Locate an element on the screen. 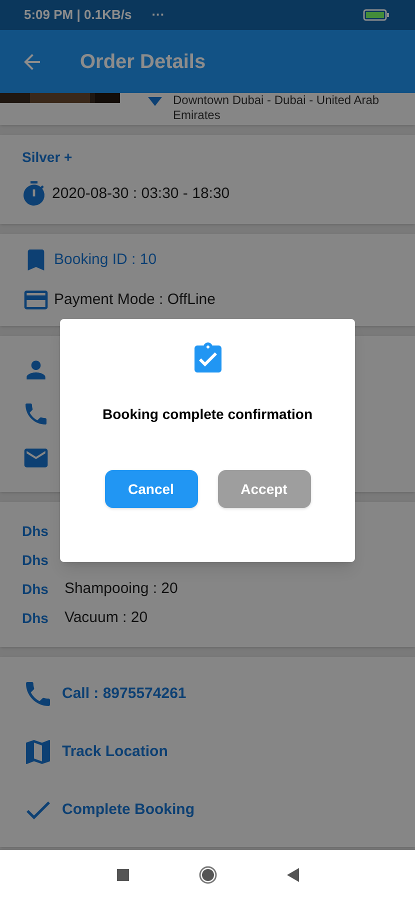 The width and height of the screenshot is (415, 900). status-time: 5:09 PM | 0.1KB/s is located at coordinates (78, 15).